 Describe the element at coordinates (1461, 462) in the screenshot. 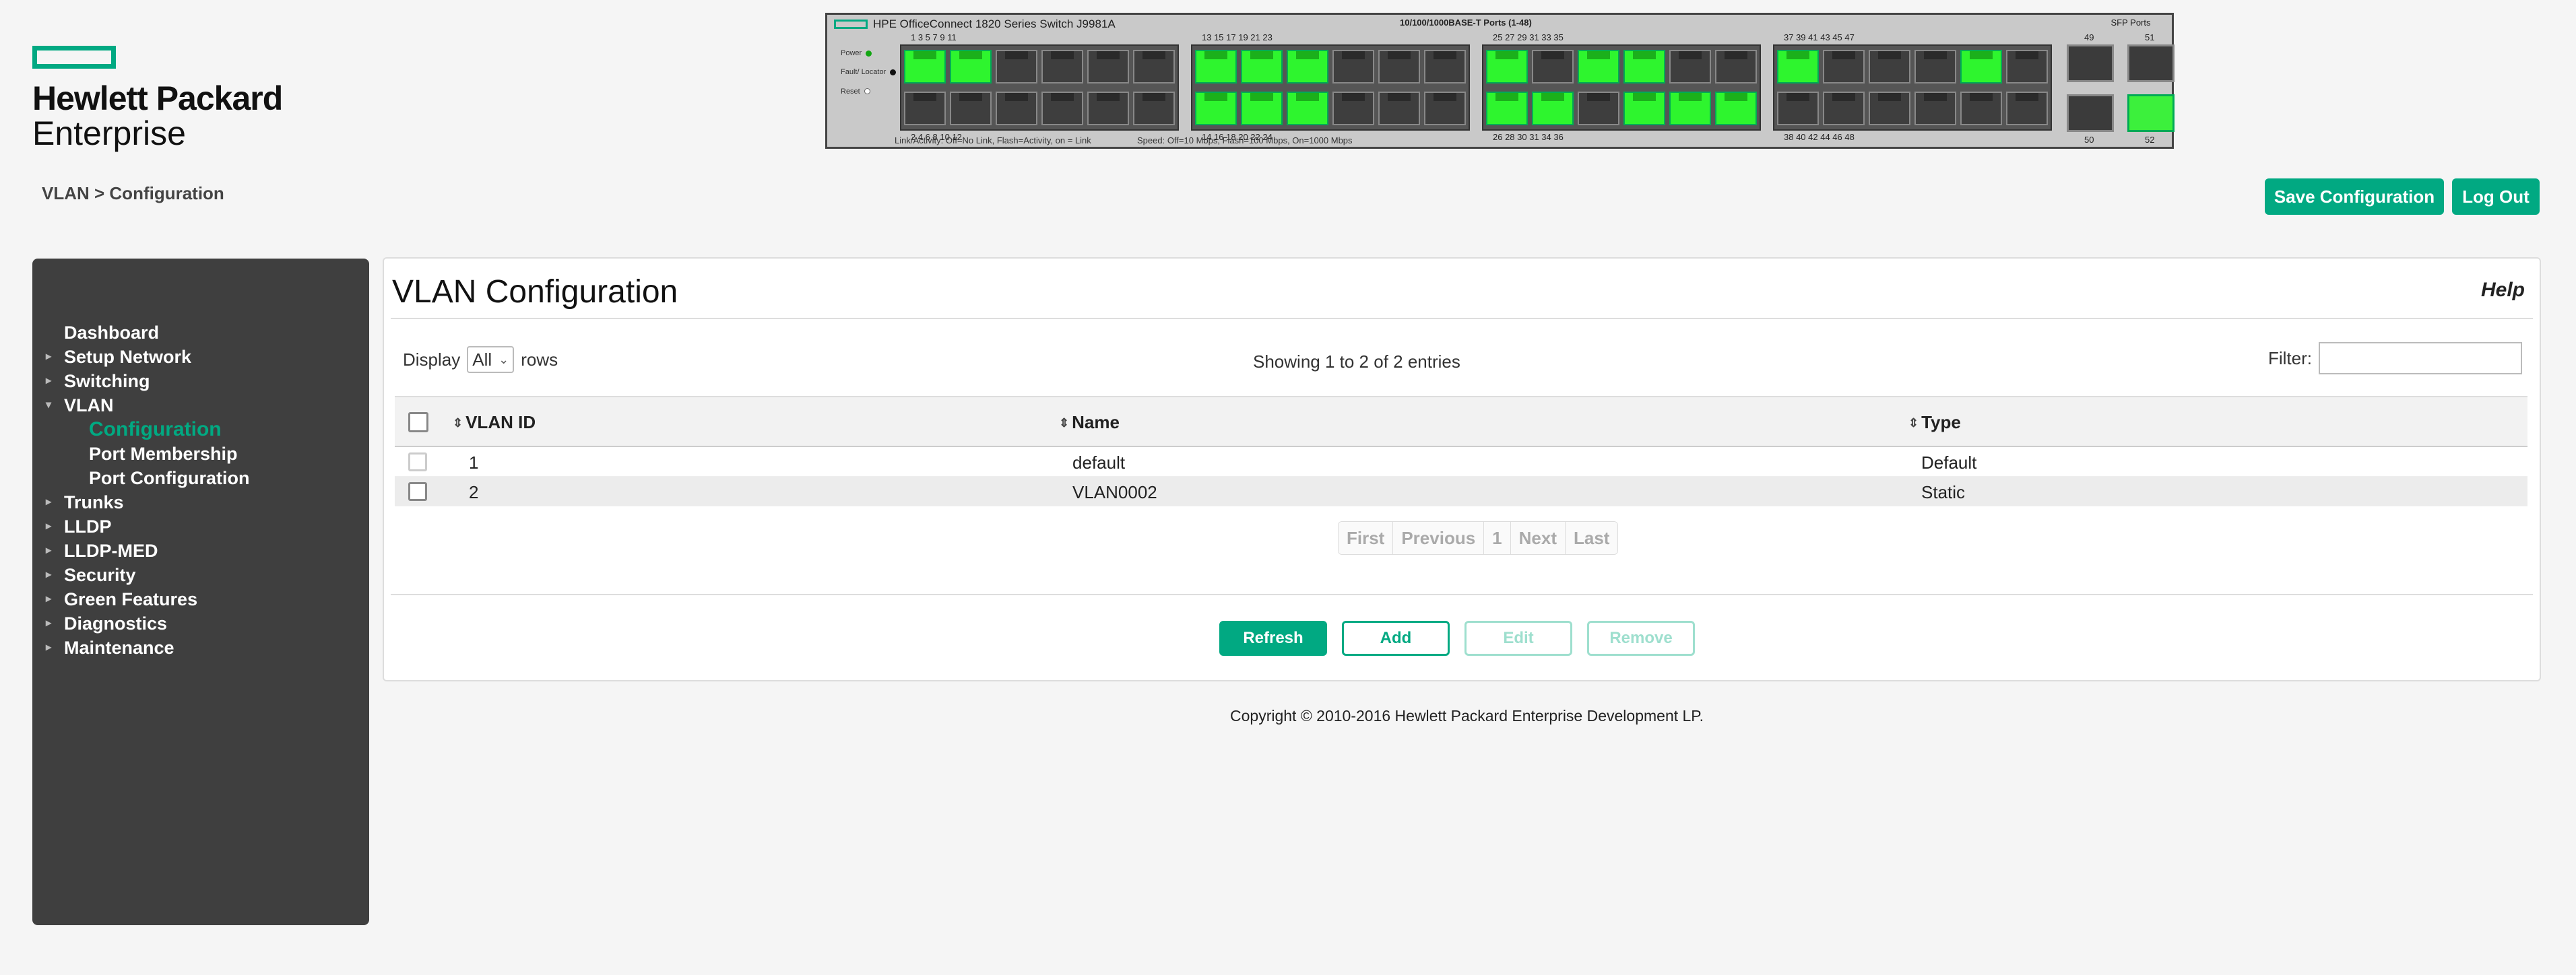

I see `table-row: 1 default Default` at that location.